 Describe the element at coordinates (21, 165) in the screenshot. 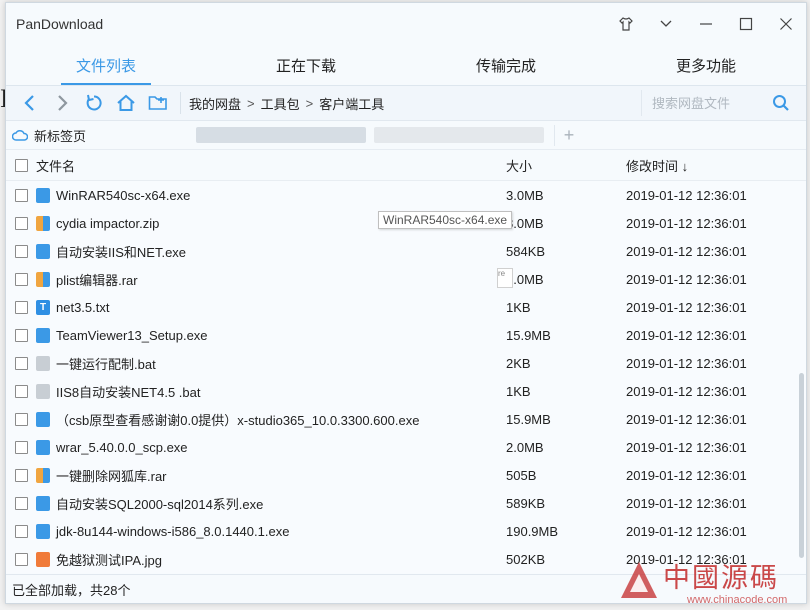

I see `select-all-checkbox` at that location.